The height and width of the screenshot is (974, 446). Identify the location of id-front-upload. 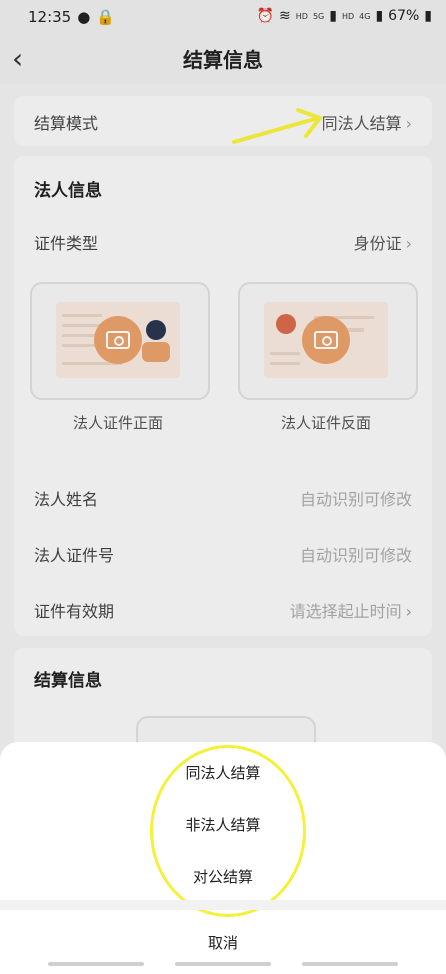
(120, 341).